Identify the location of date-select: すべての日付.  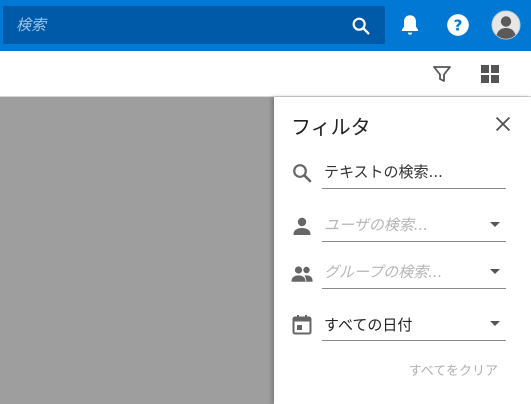
(414, 325).